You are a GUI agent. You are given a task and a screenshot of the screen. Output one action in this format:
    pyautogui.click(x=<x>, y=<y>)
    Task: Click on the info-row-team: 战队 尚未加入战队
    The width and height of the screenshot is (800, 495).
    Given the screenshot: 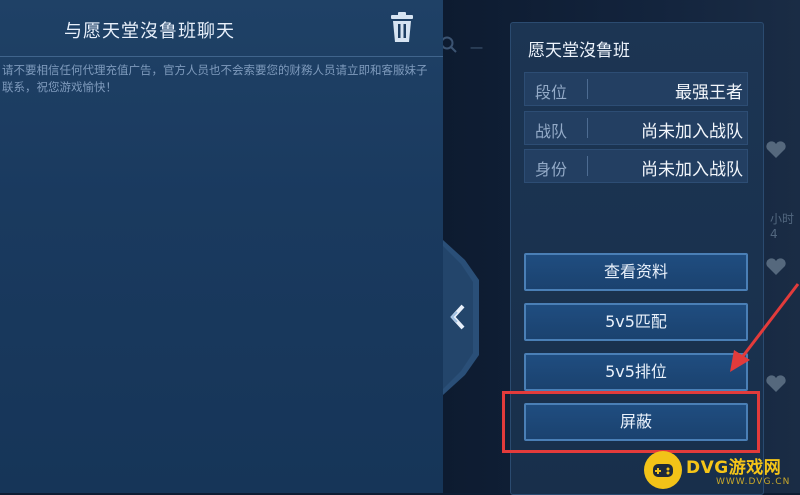 What is the action you would take?
    pyautogui.click(x=636, y=128)
    